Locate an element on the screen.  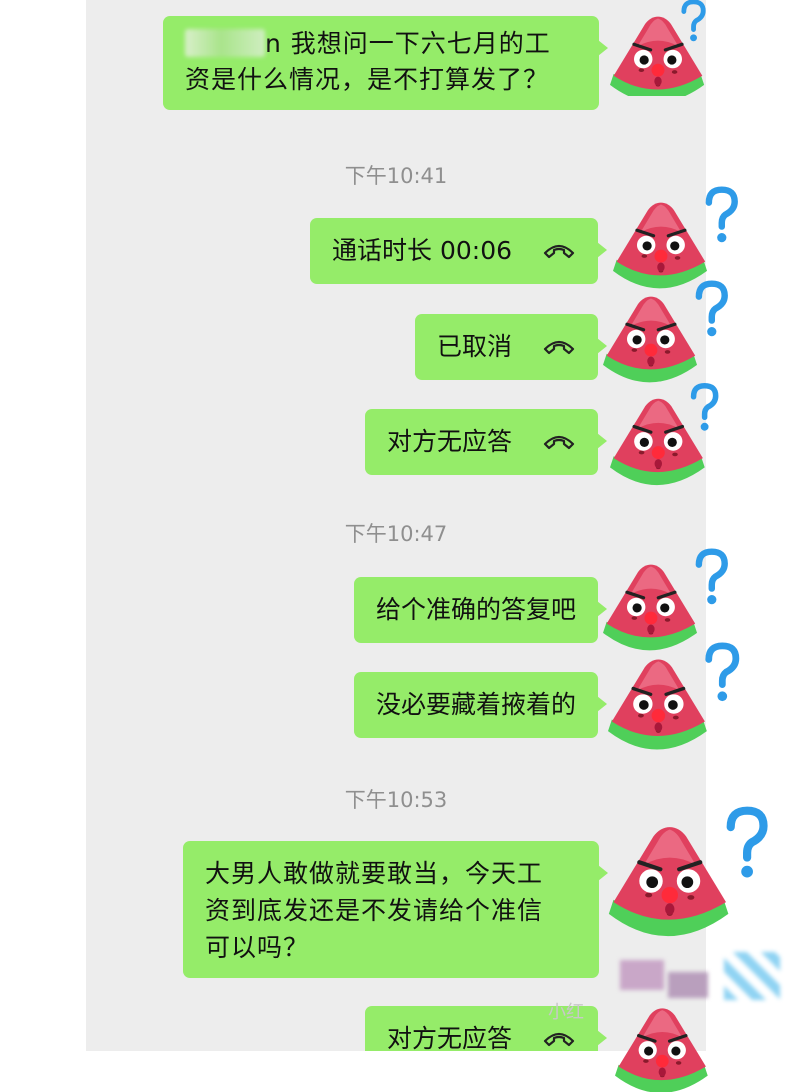
message-text: 给个准确的答复吧 is located at coordinates (475, 609).